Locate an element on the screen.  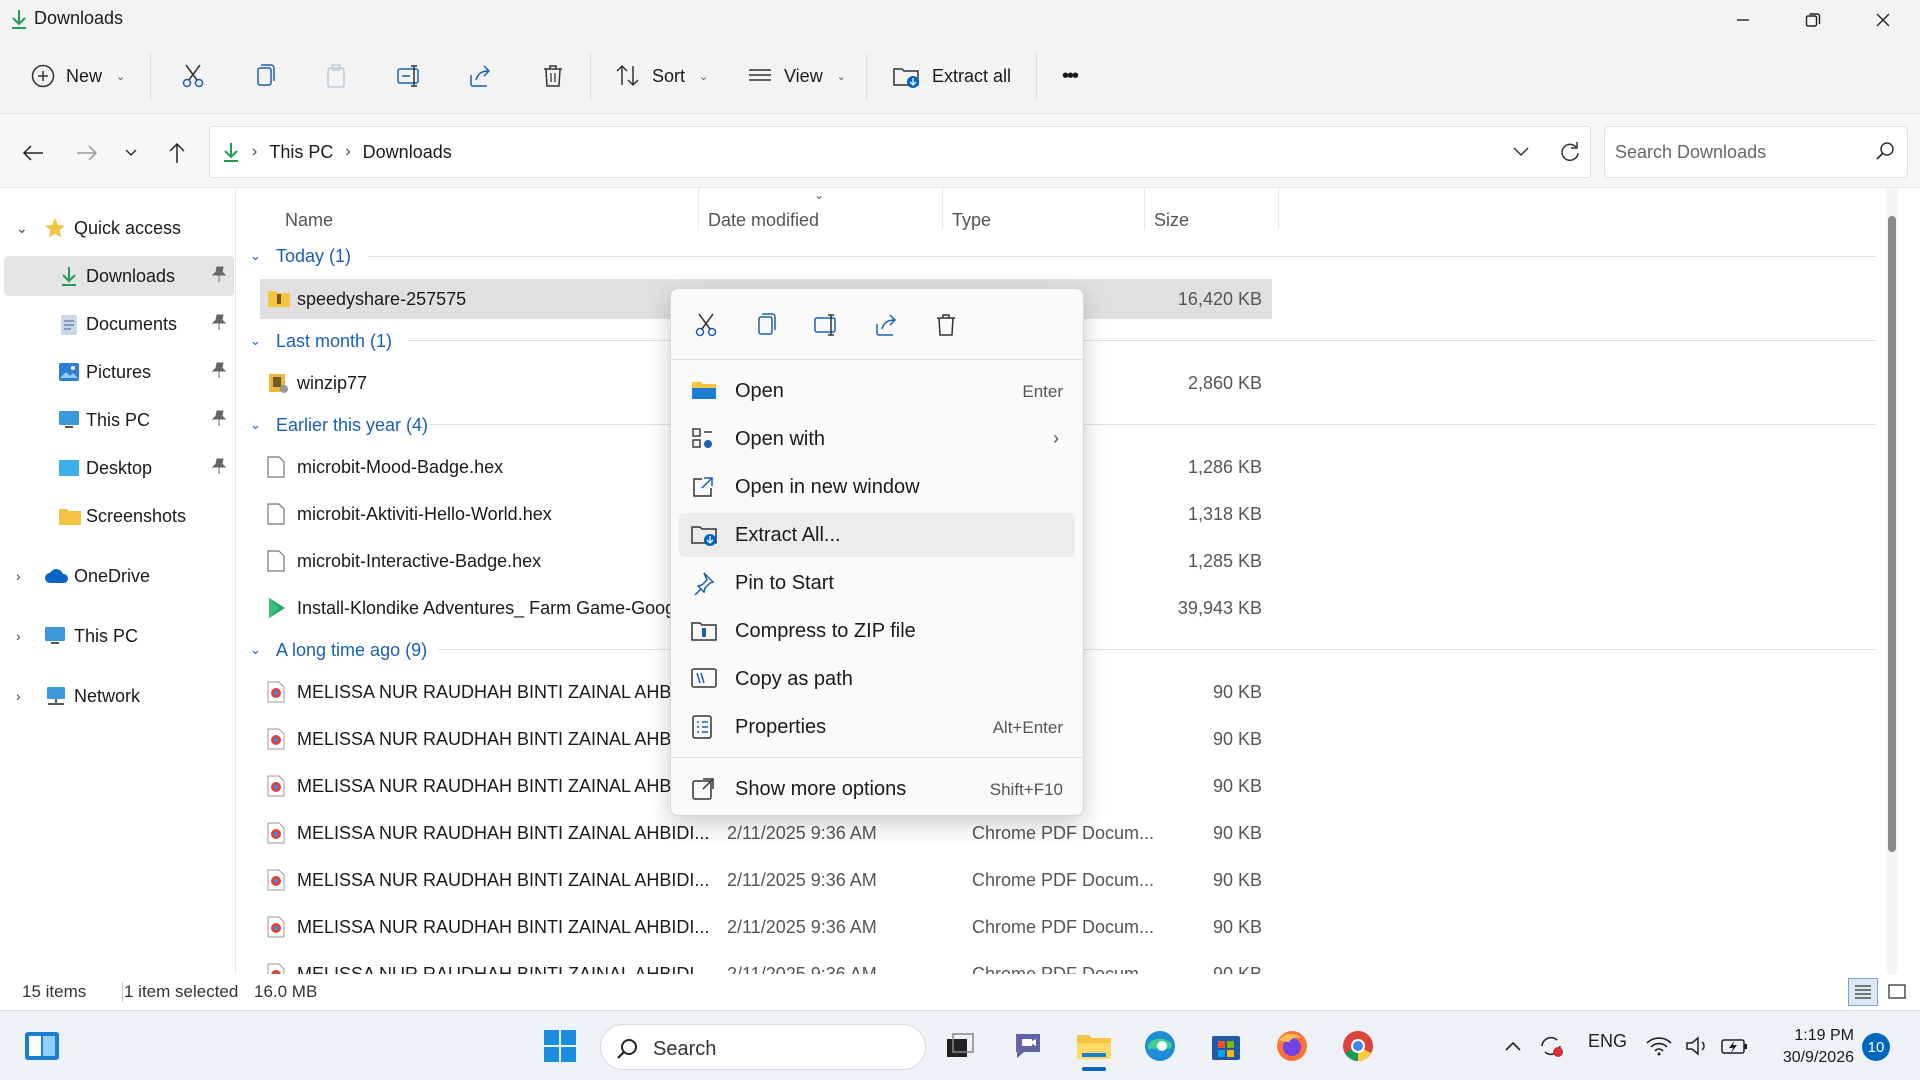
sidebar-item-this-pc-pinned: This PC is located at coordinates (119, 420).